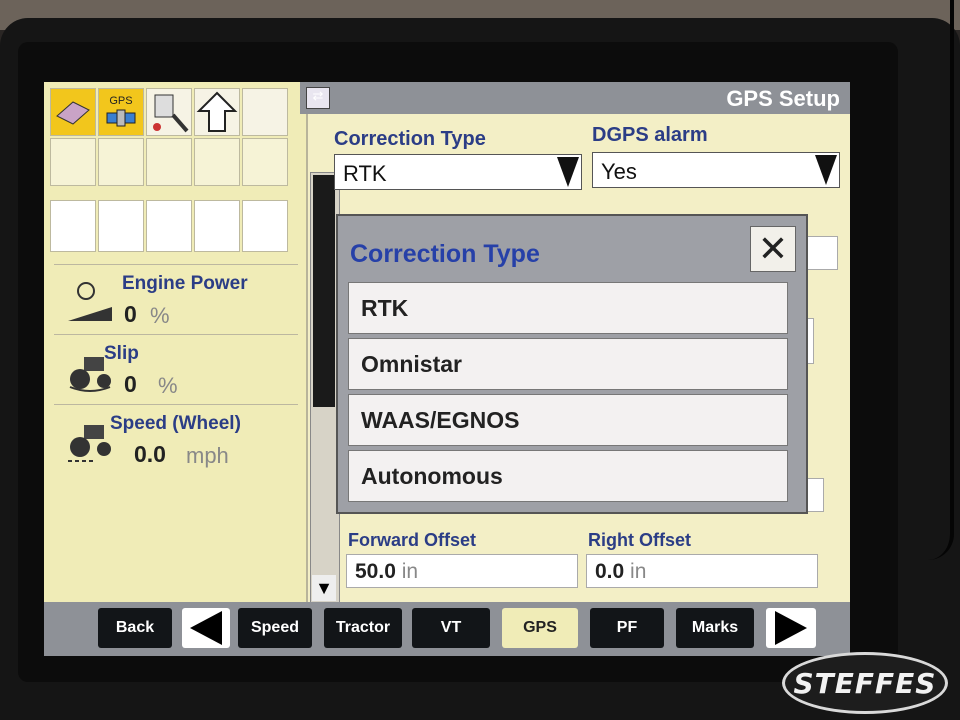  Describe the element at coordinates (121, 353) in the screenshot. I see `slip-label: Slip` at that location.